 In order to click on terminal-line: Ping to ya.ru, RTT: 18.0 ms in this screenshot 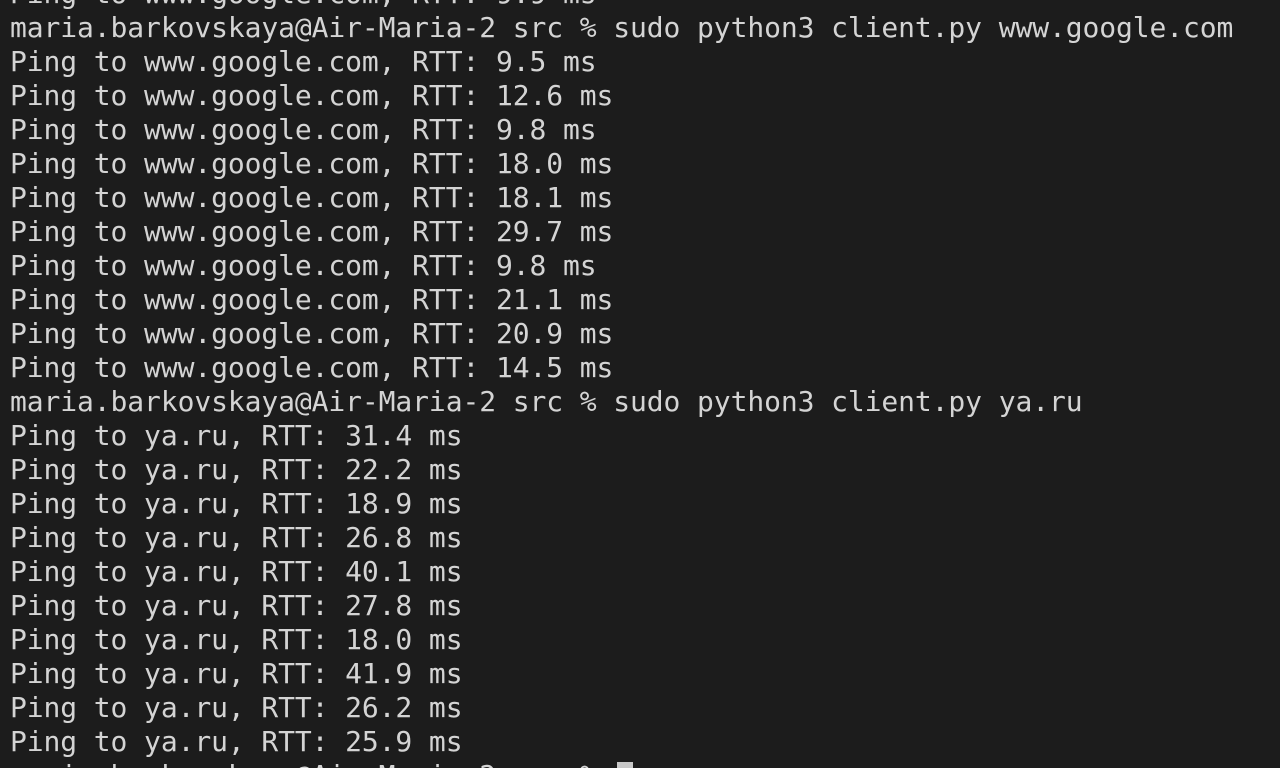, I will do `click(236, 639)`.